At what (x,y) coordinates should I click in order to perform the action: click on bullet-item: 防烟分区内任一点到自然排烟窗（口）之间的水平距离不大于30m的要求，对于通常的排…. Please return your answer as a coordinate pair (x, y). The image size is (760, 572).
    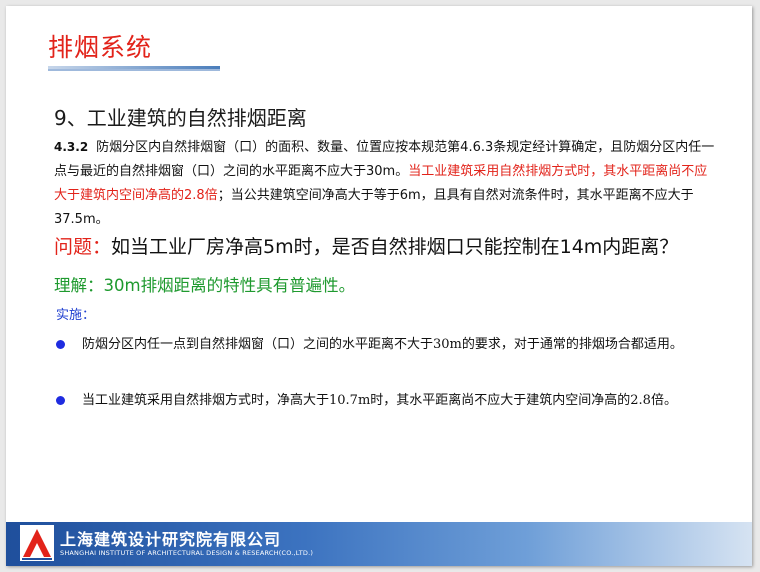
    Looking at the image, I should click on (394, 345).